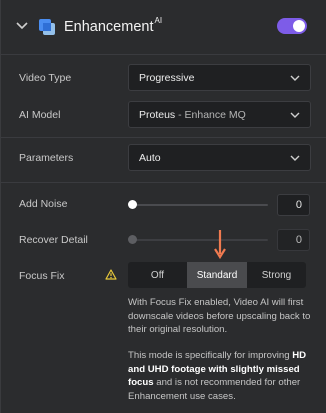 The width and height of the screenshot is (326, 413). Describe the element at coordinates (298, 205) in the screenshot. I see `add-noise-value: 0` at that location.